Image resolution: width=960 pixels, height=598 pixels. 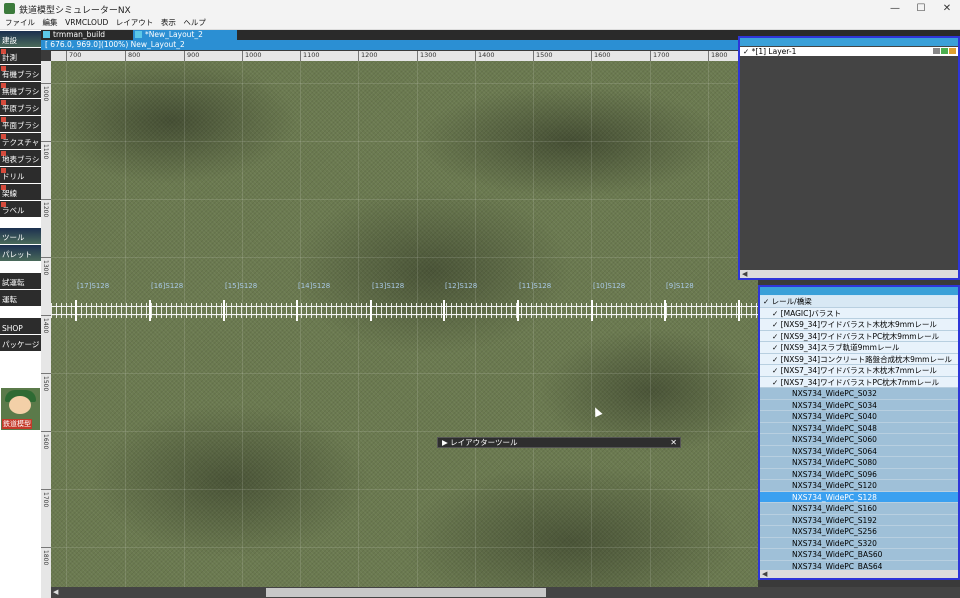 What do you see at coordinates (20, 409) in the screenshot?
I see `mascot-button: 鉄道模型` at bounding box center [20, 409].